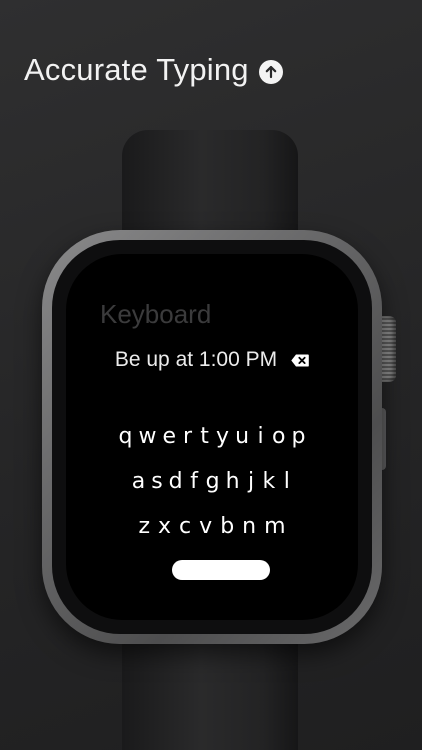  I want to click on key-i: i, so click(260, 436).